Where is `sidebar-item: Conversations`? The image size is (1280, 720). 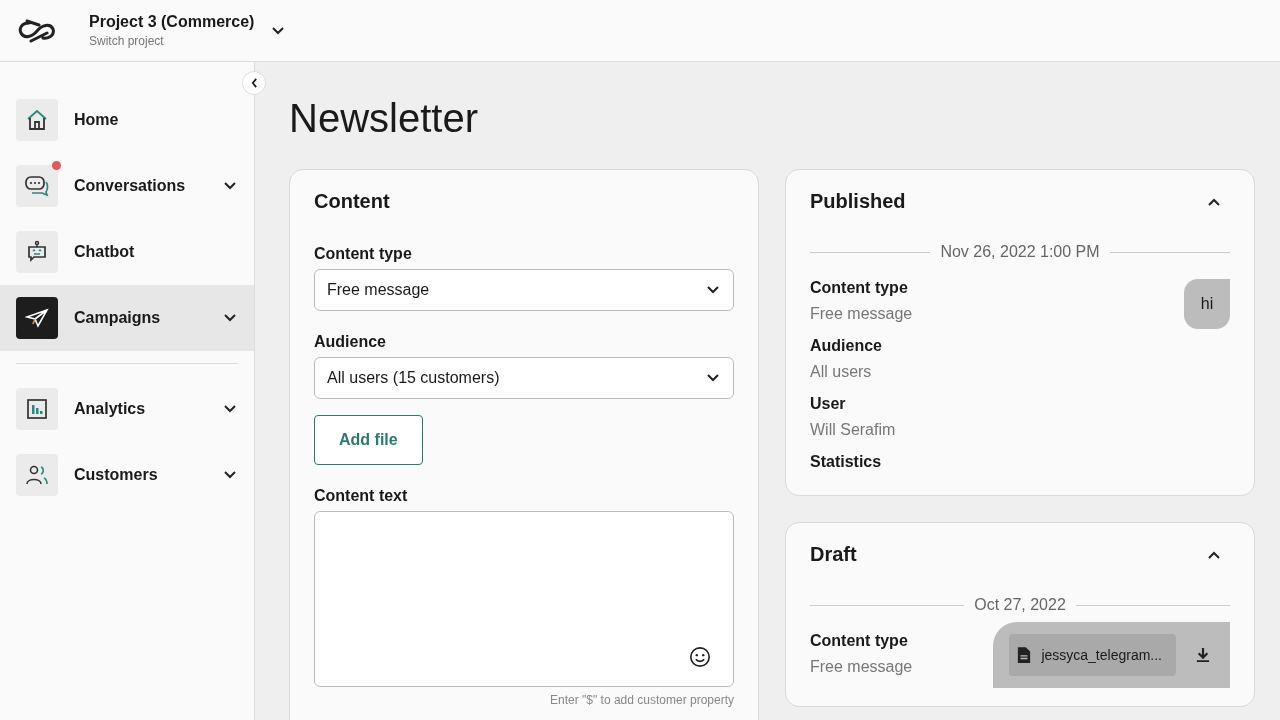 sidebar-item: Conversations is located at coordinates (127, 186).